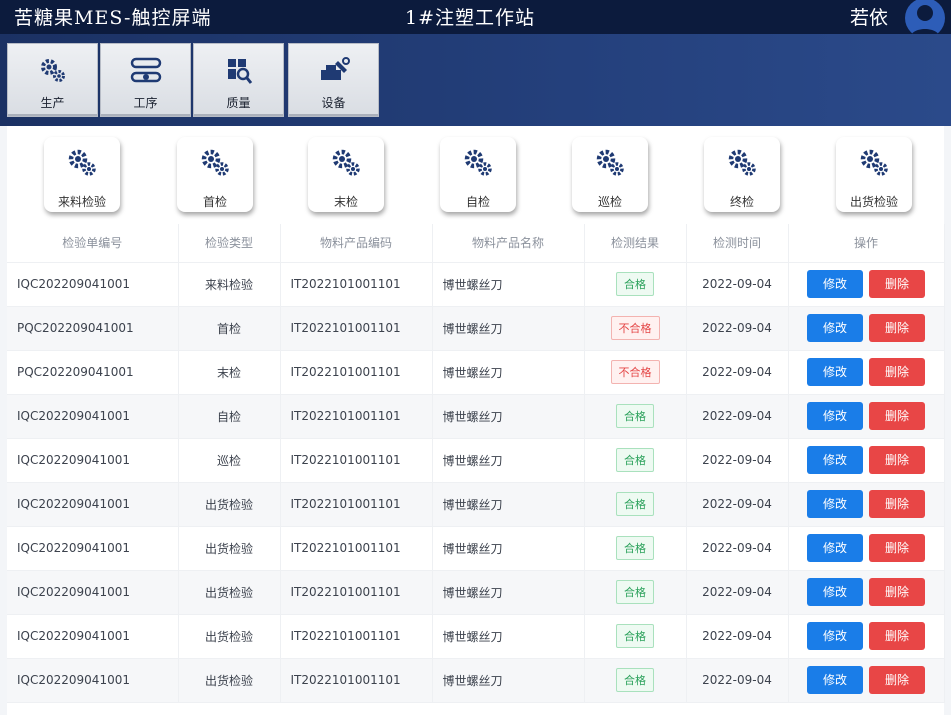  Describe the element at coordinates (635, 243) in the screenshot. I see `col-result: 检测结果` at that location.